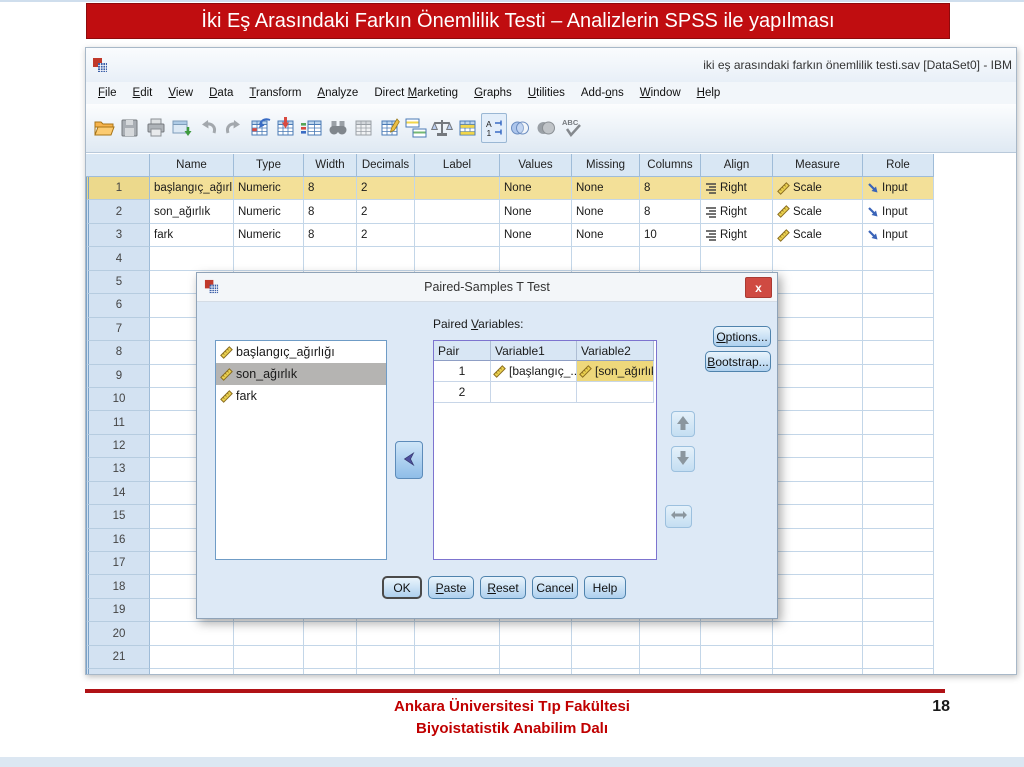 This screenshot has height=767, width=1024. What do you see at coordinates (208, 128) in the screenshot?
I see `undo-icon` at bounding box center [208, 128].